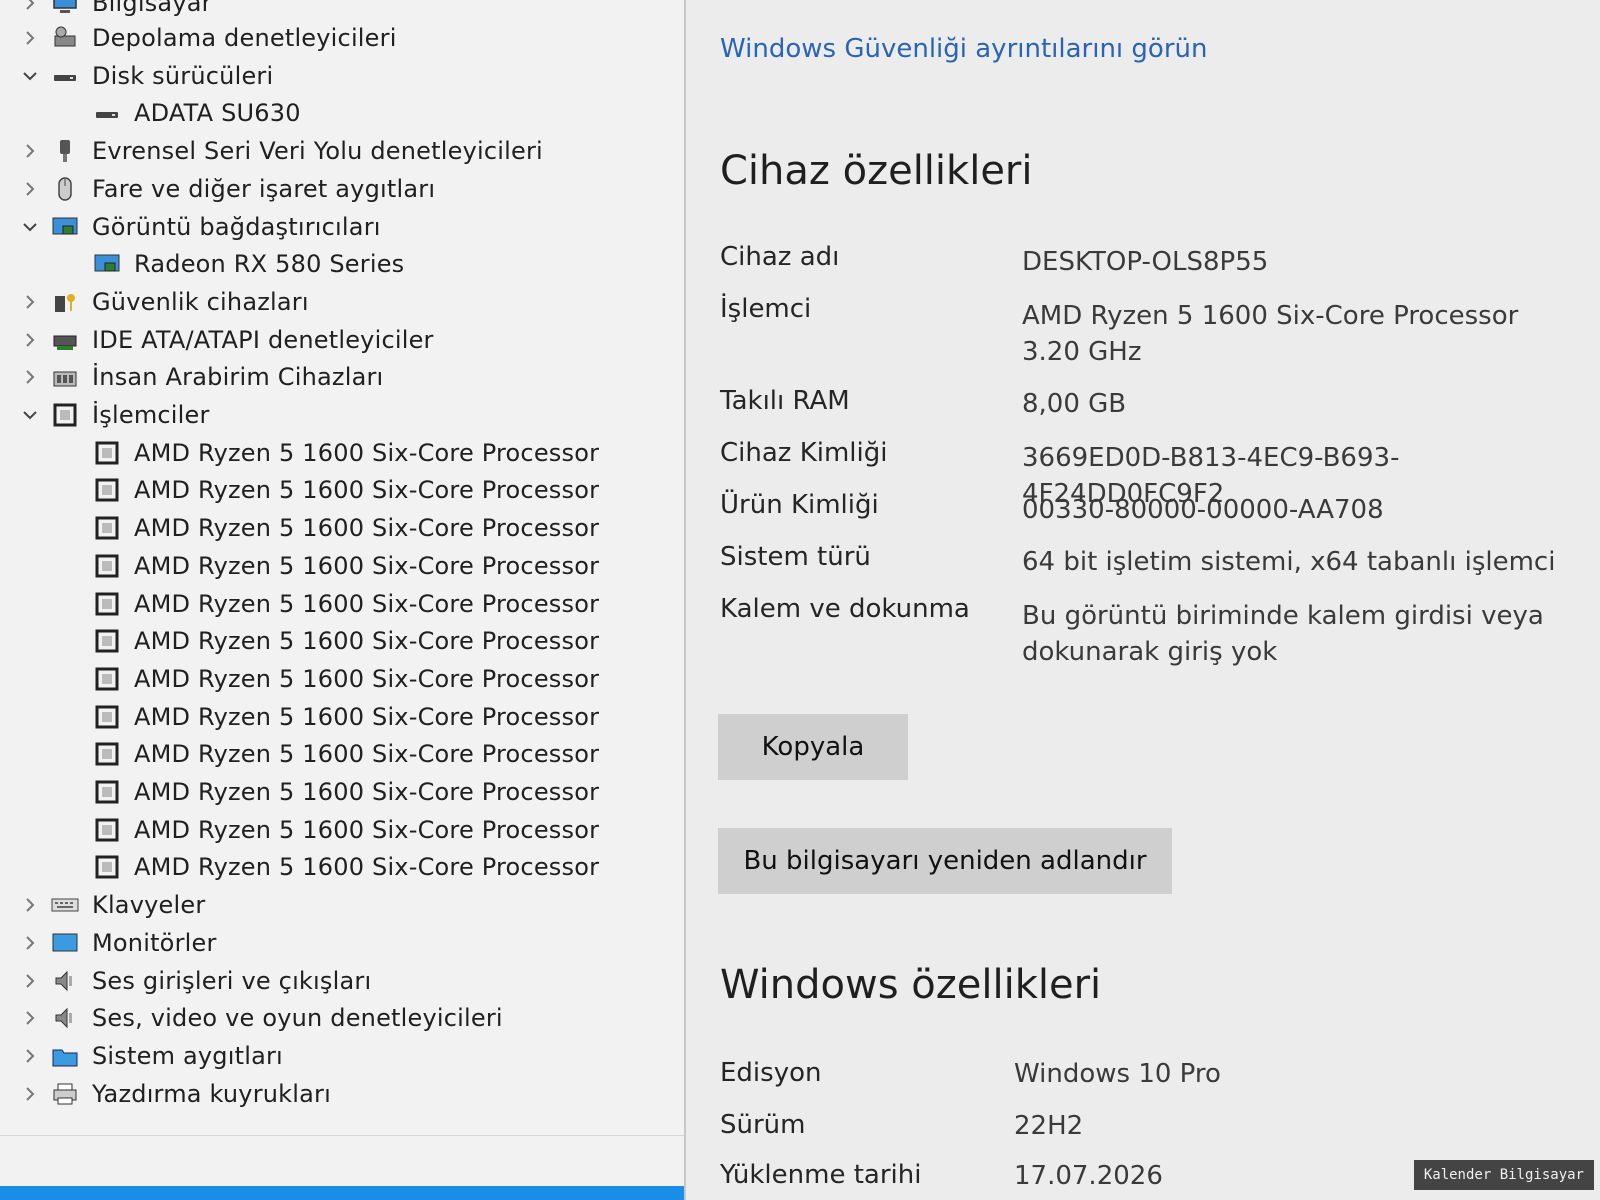  Describe the element at coordinates (154, 943) in the screenshot. I see `tree-category-label: Monitörler` at that location.